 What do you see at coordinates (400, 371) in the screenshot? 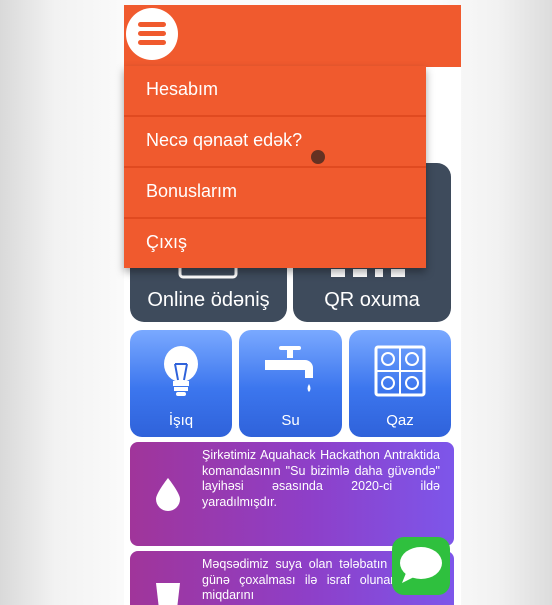
I see `gas-stove-icon` at bounding box center [400, 371].